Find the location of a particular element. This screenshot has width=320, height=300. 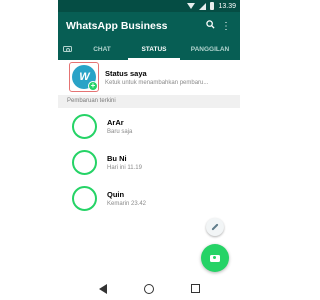

pencil-icon is located at coordinates (215, 227).